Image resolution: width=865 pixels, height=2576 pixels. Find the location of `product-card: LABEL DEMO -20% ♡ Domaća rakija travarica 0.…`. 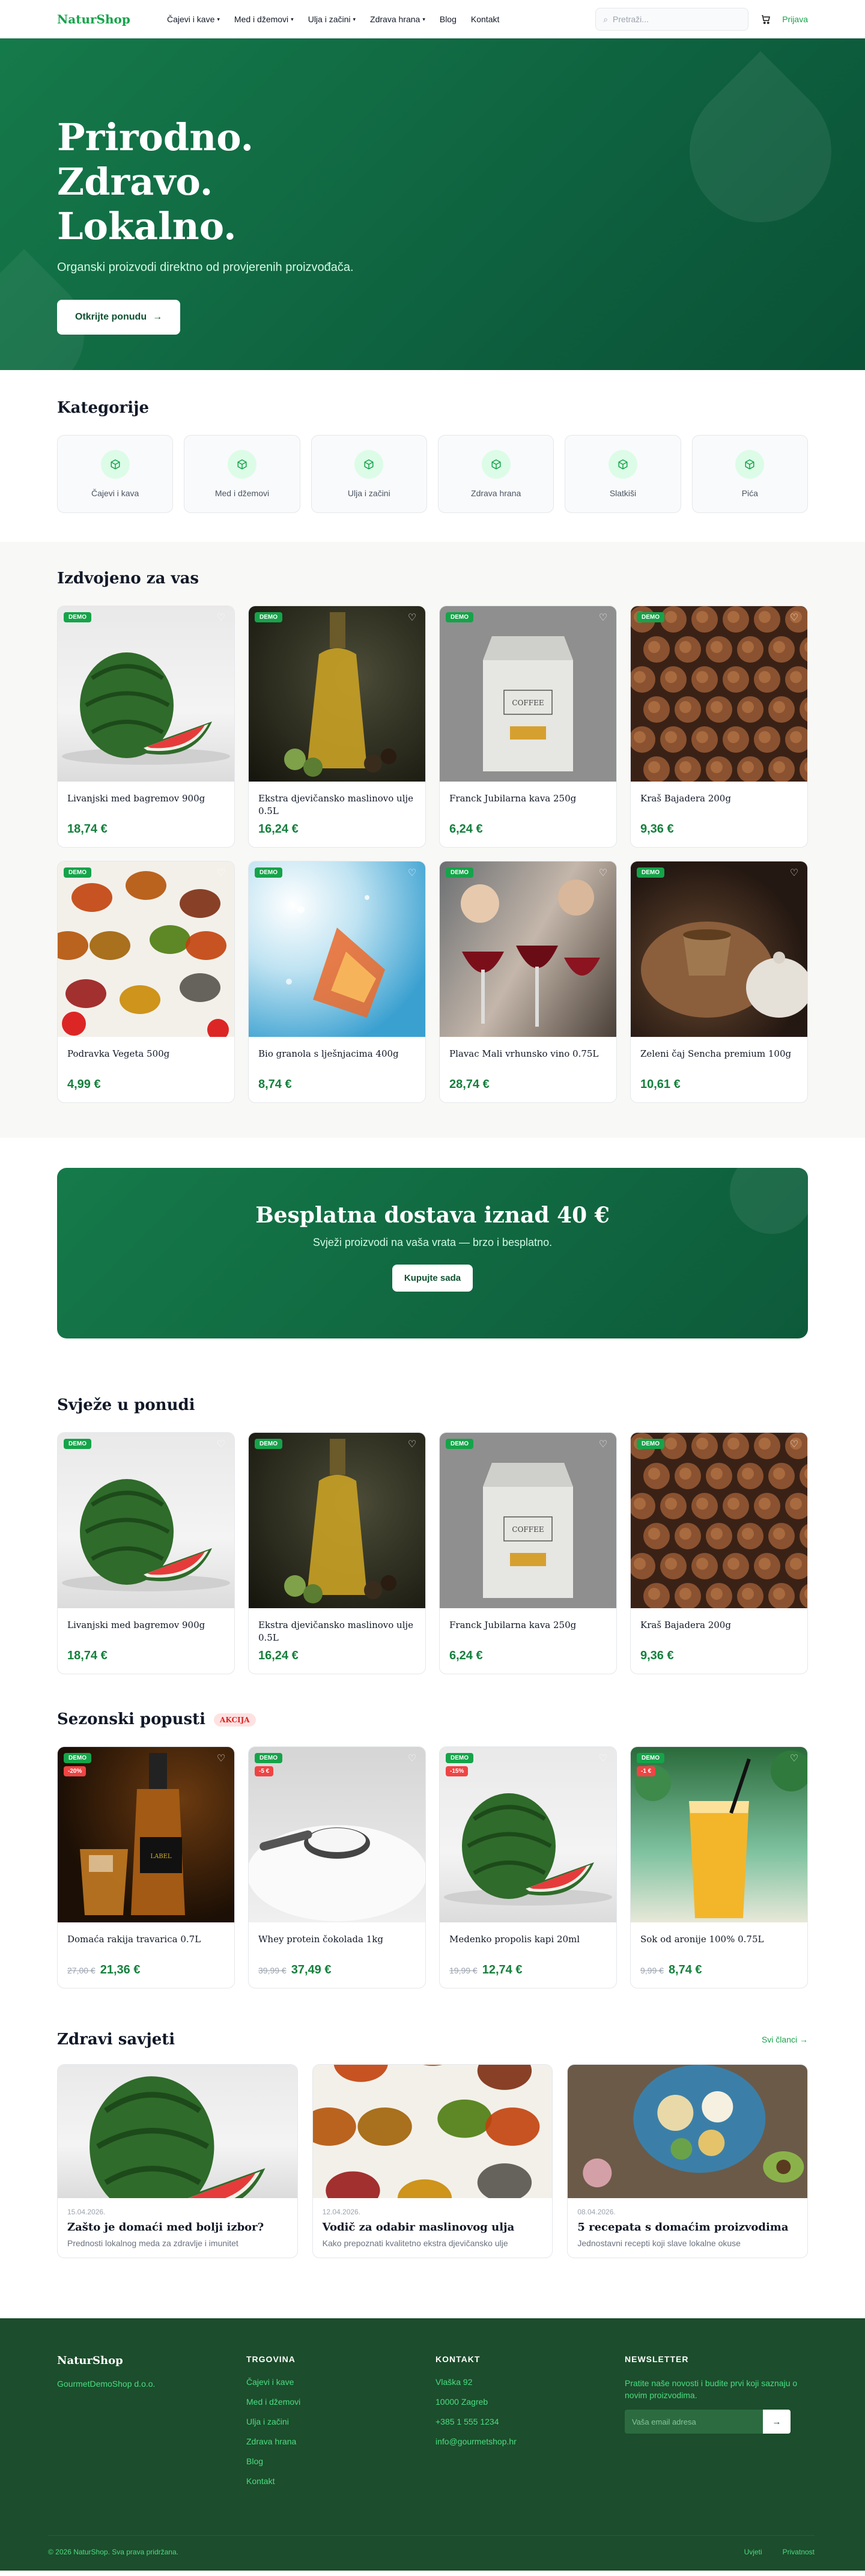

product-card: LABEL DEMO -20% ♡ Domaća rakija travarica 0.… is located at coordinates (146, 1867).